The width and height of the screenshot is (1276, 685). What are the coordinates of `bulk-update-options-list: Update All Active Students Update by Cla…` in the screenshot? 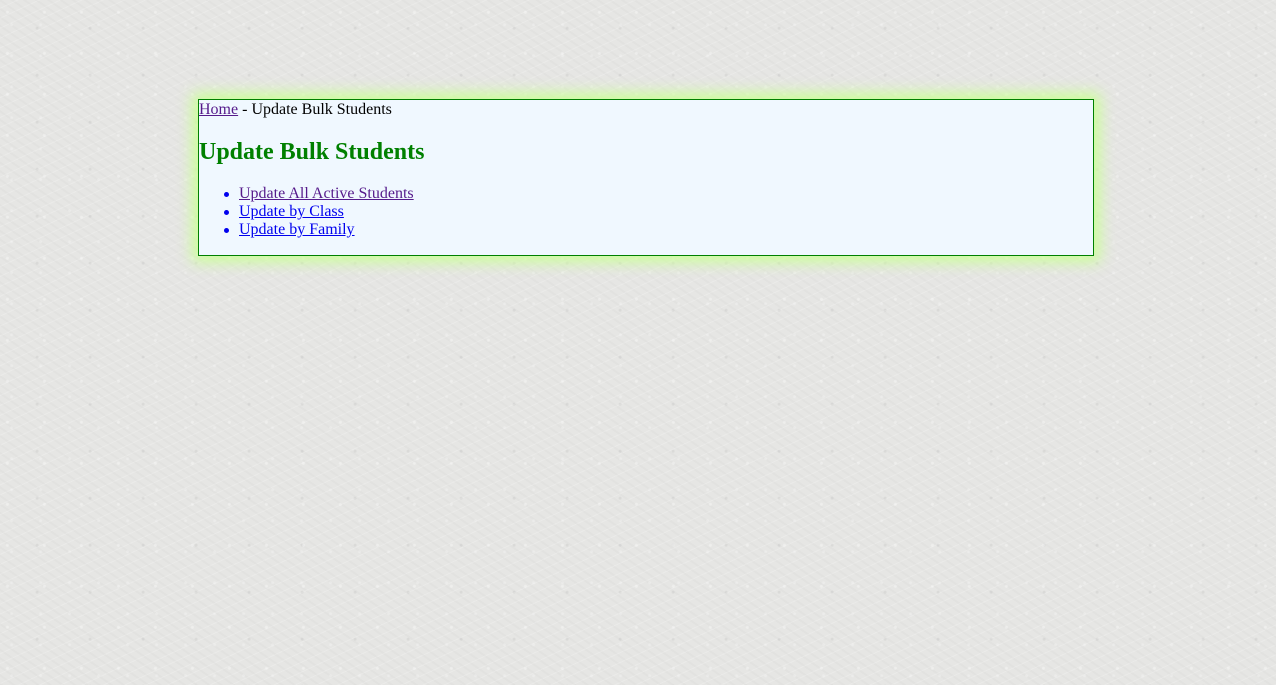 It's located at (306, 212).